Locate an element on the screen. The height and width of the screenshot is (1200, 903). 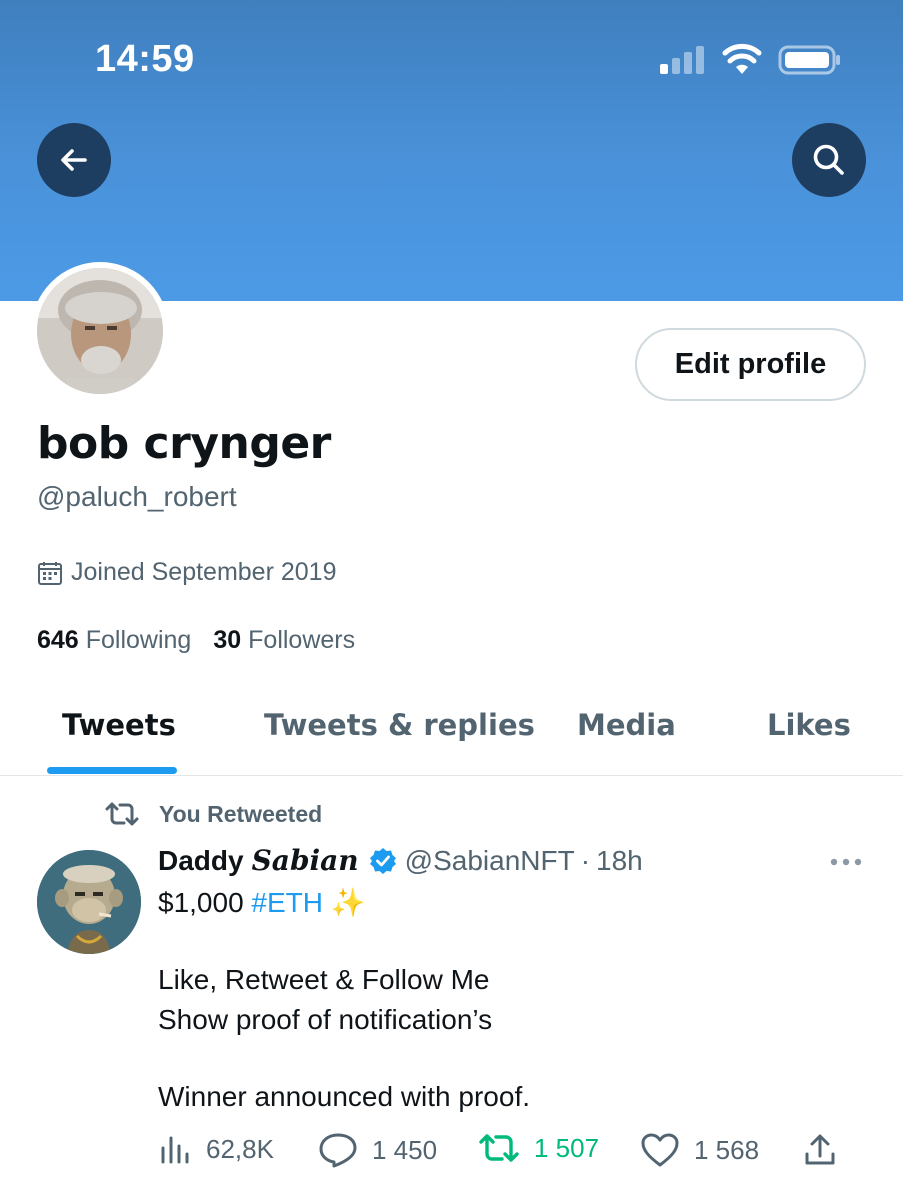
following-count: 646 is located at coordinates (58, 640).